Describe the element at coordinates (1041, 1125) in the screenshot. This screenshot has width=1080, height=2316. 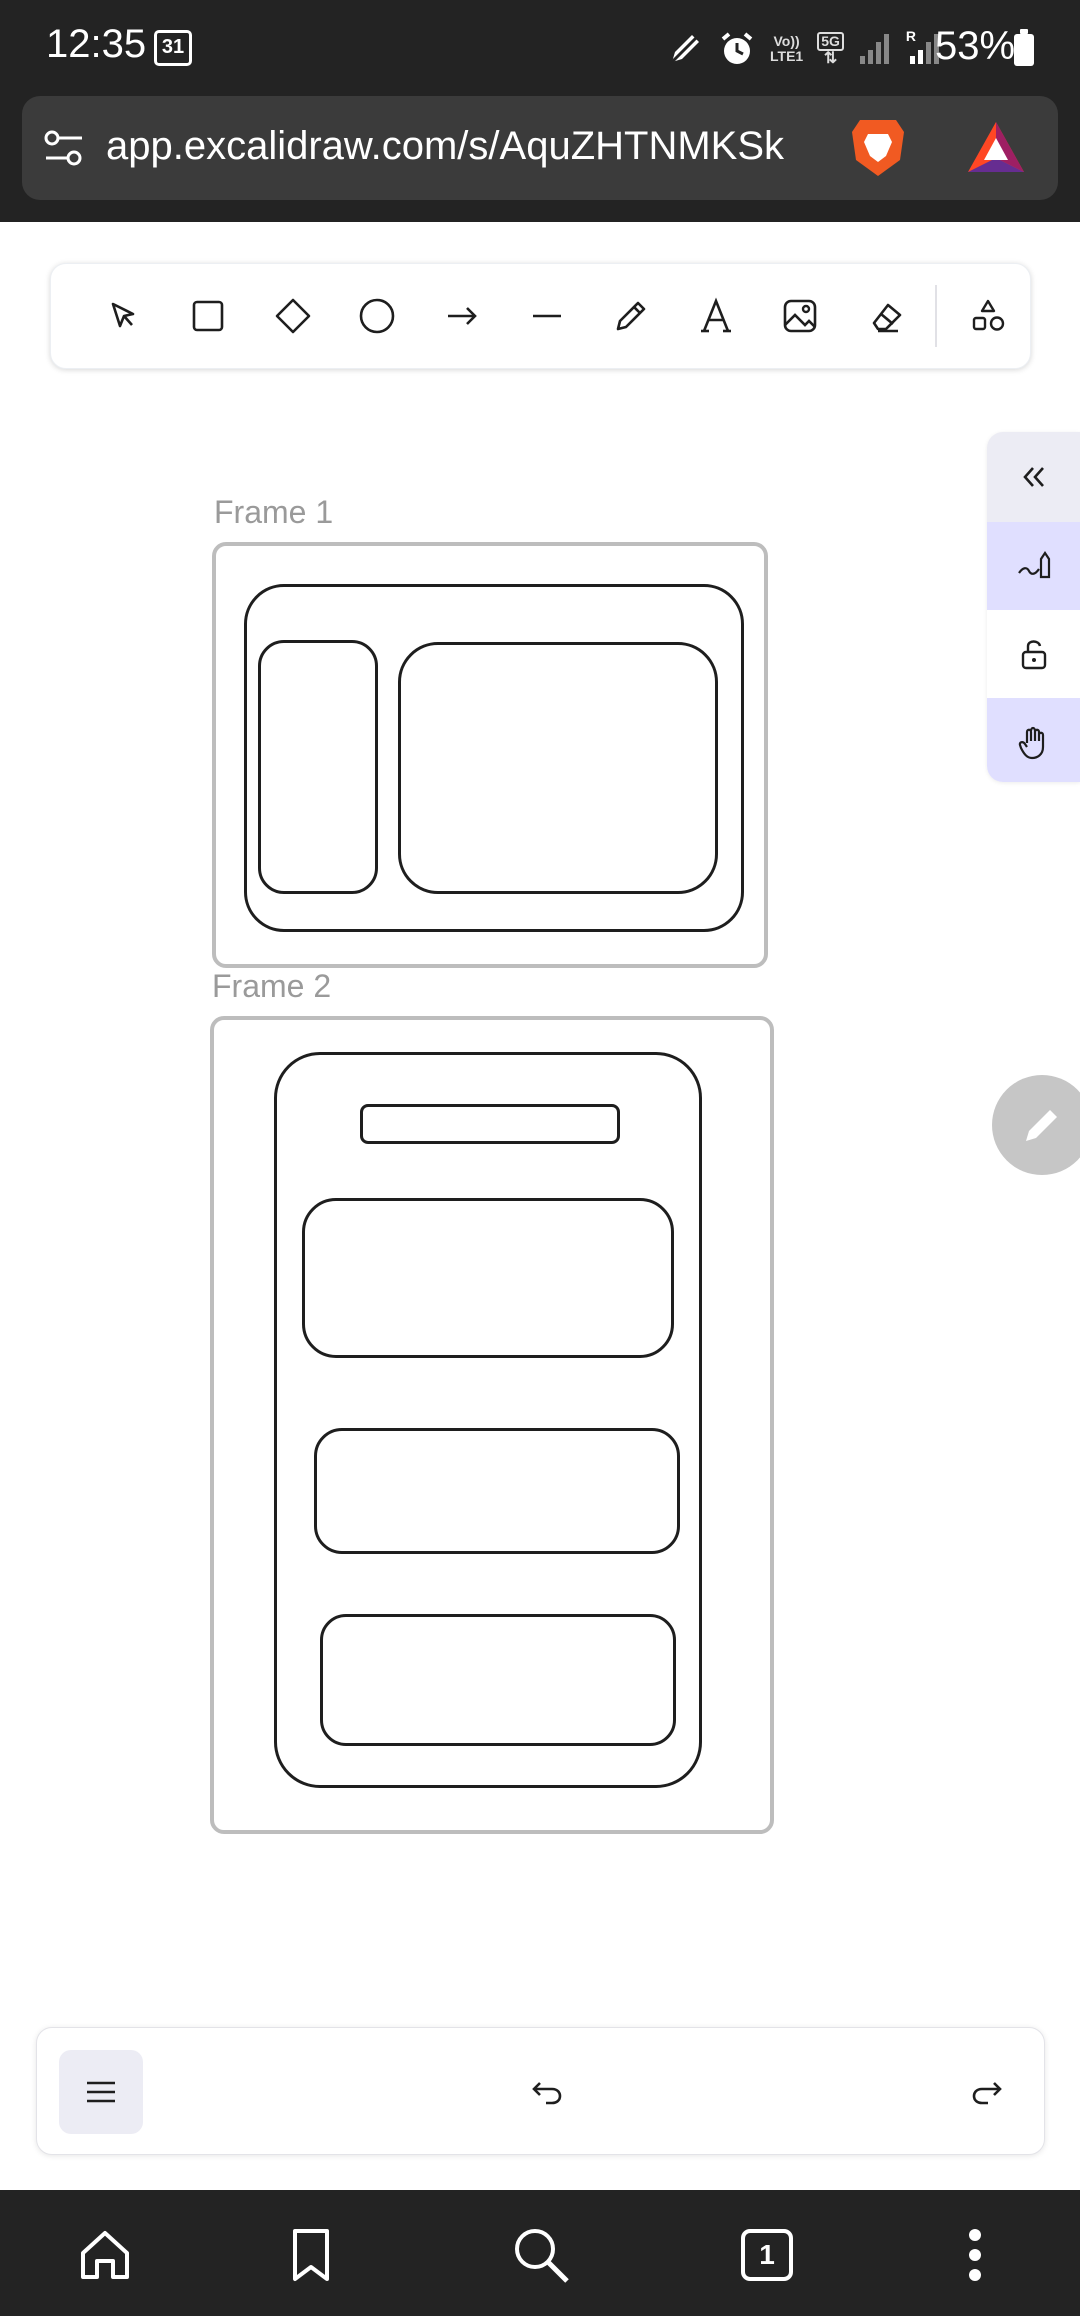
I see `pencil-fab-icon` at that location.